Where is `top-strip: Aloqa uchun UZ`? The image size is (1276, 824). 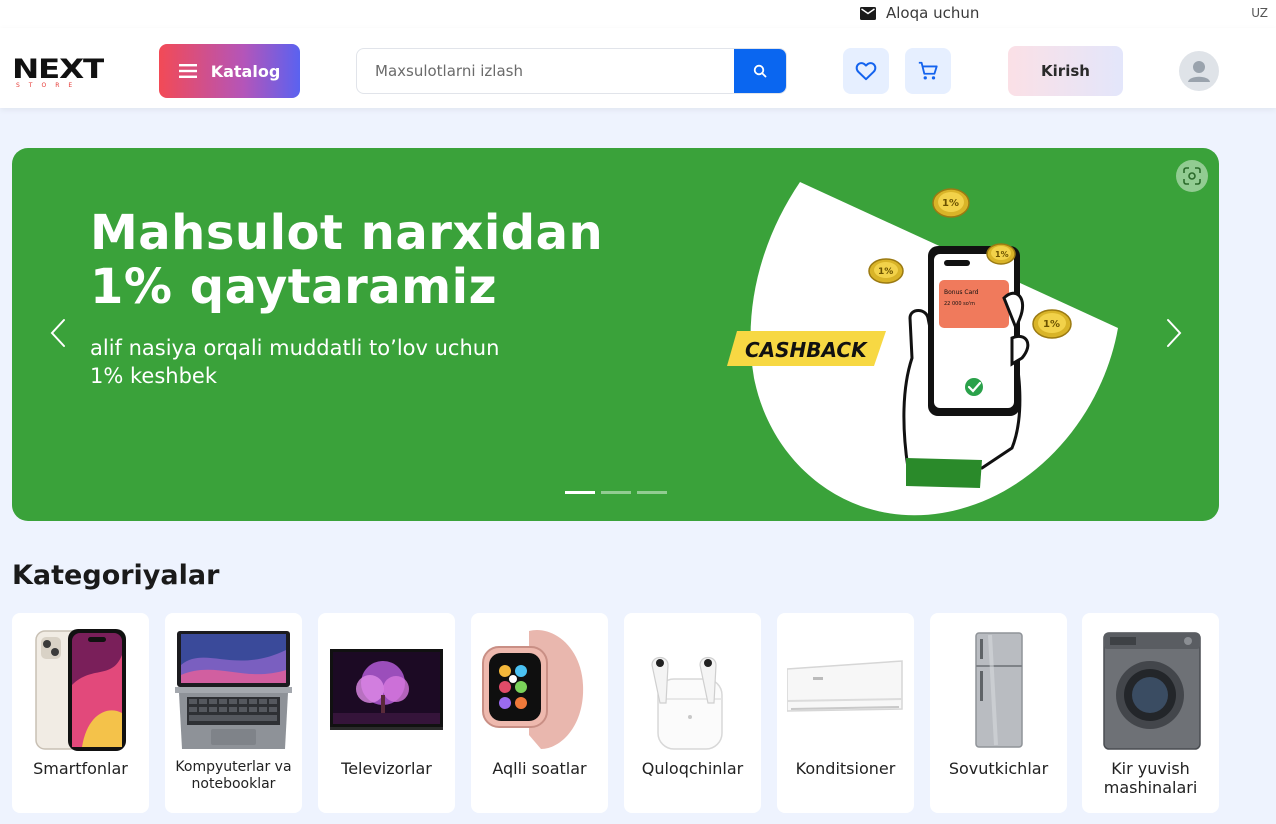 top-strip: Aloqa uchun UZ is located at coordinates (638, 14).